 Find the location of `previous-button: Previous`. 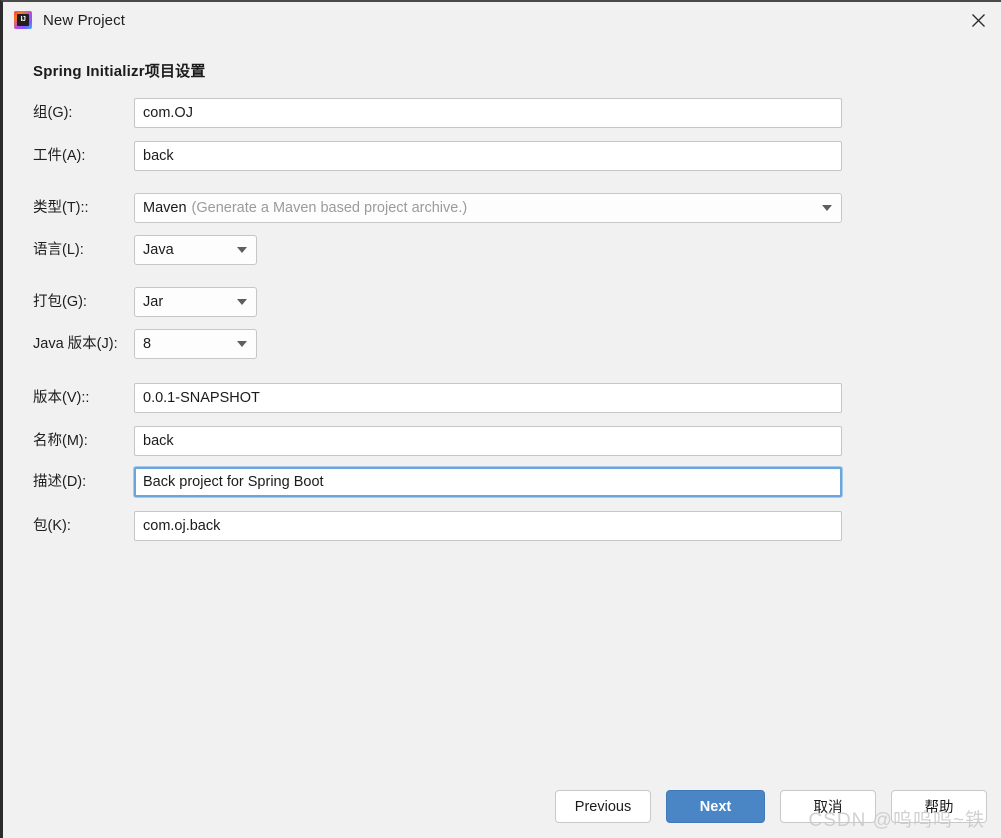

previous-button: Previous is located at coordinates (603, 806).